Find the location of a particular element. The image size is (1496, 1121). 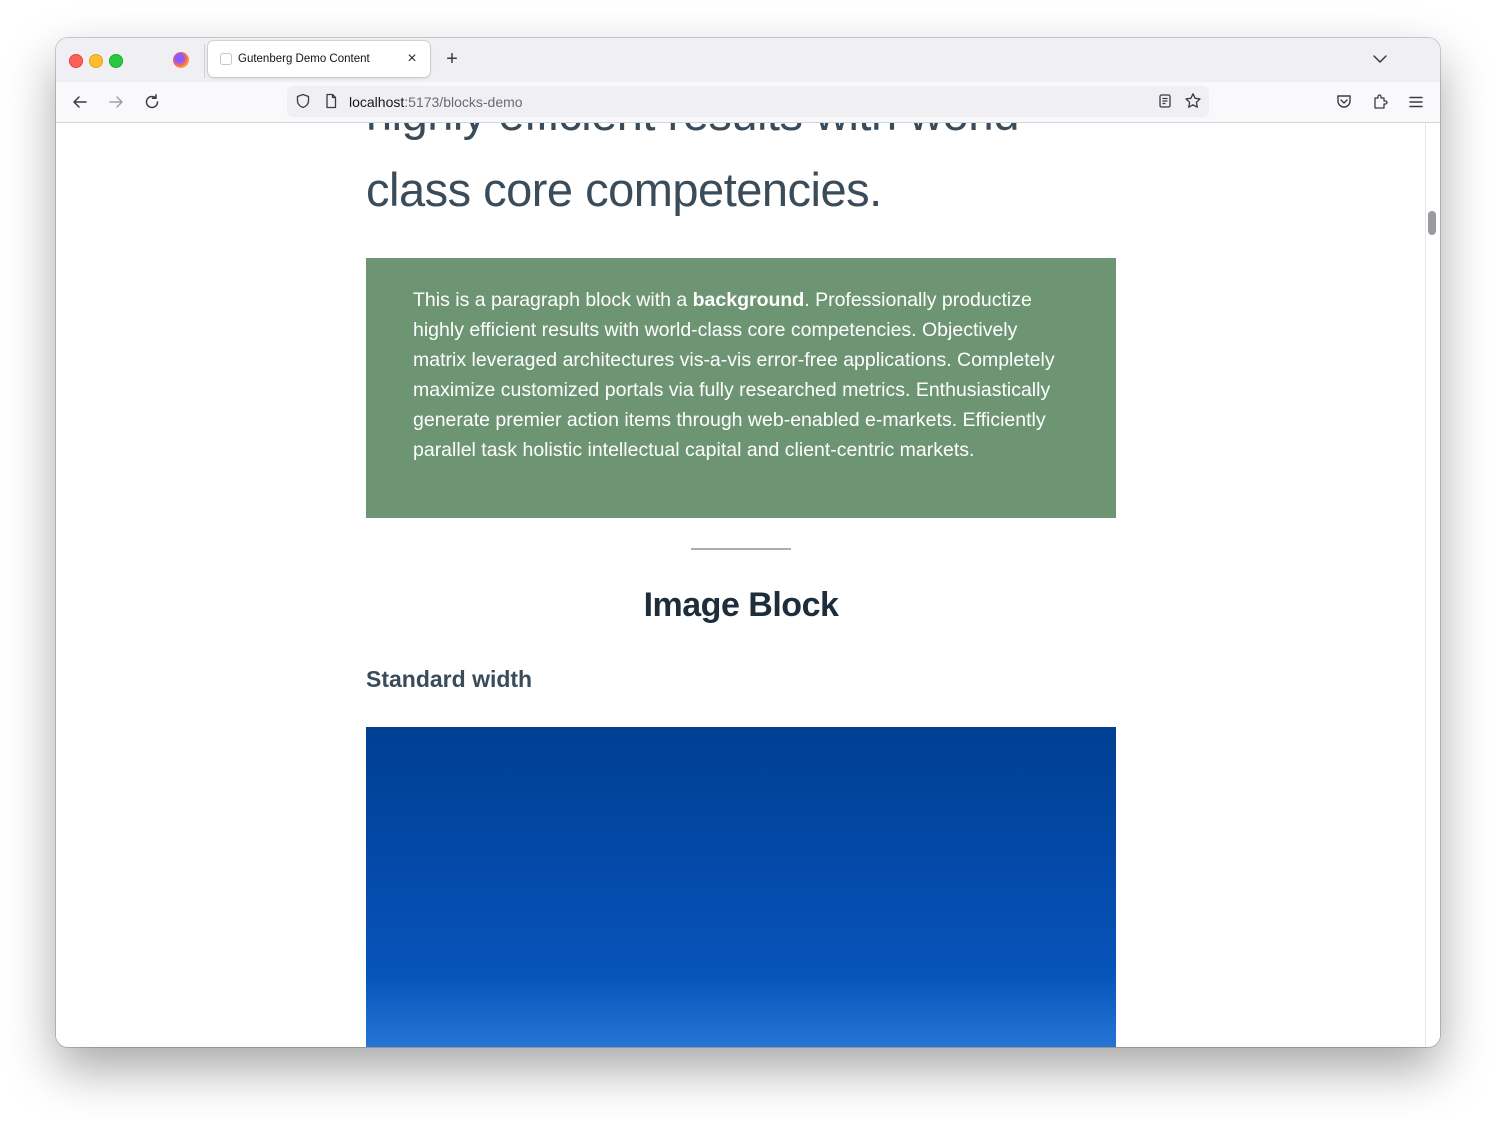

firefox-icon is located at coordinates (181, 60).